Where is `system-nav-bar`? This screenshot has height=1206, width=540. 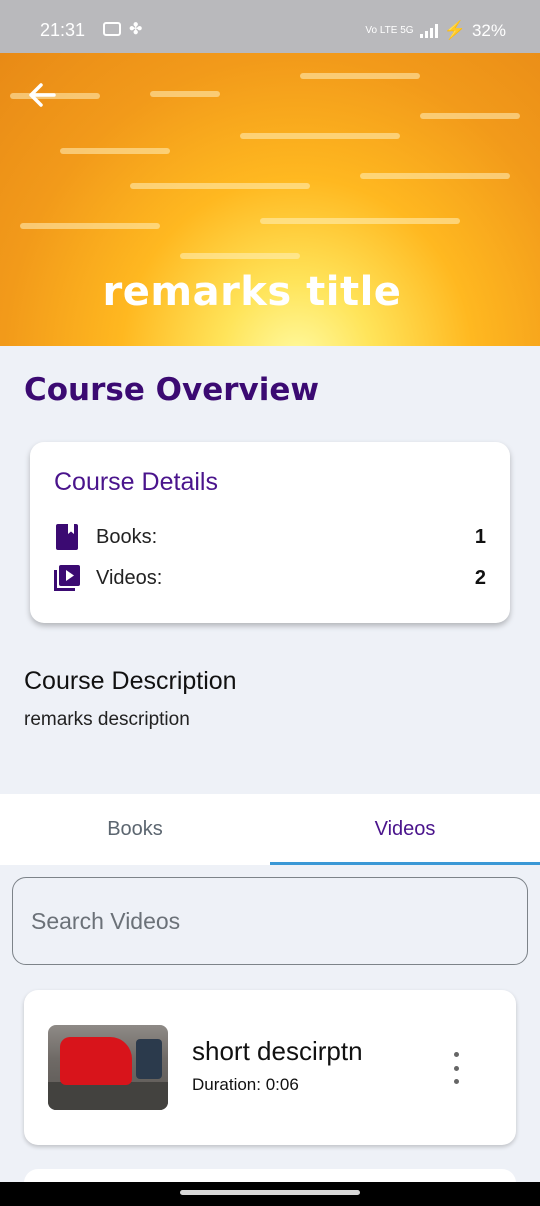 system-nav-bar is located at coordinates (270, 1194).